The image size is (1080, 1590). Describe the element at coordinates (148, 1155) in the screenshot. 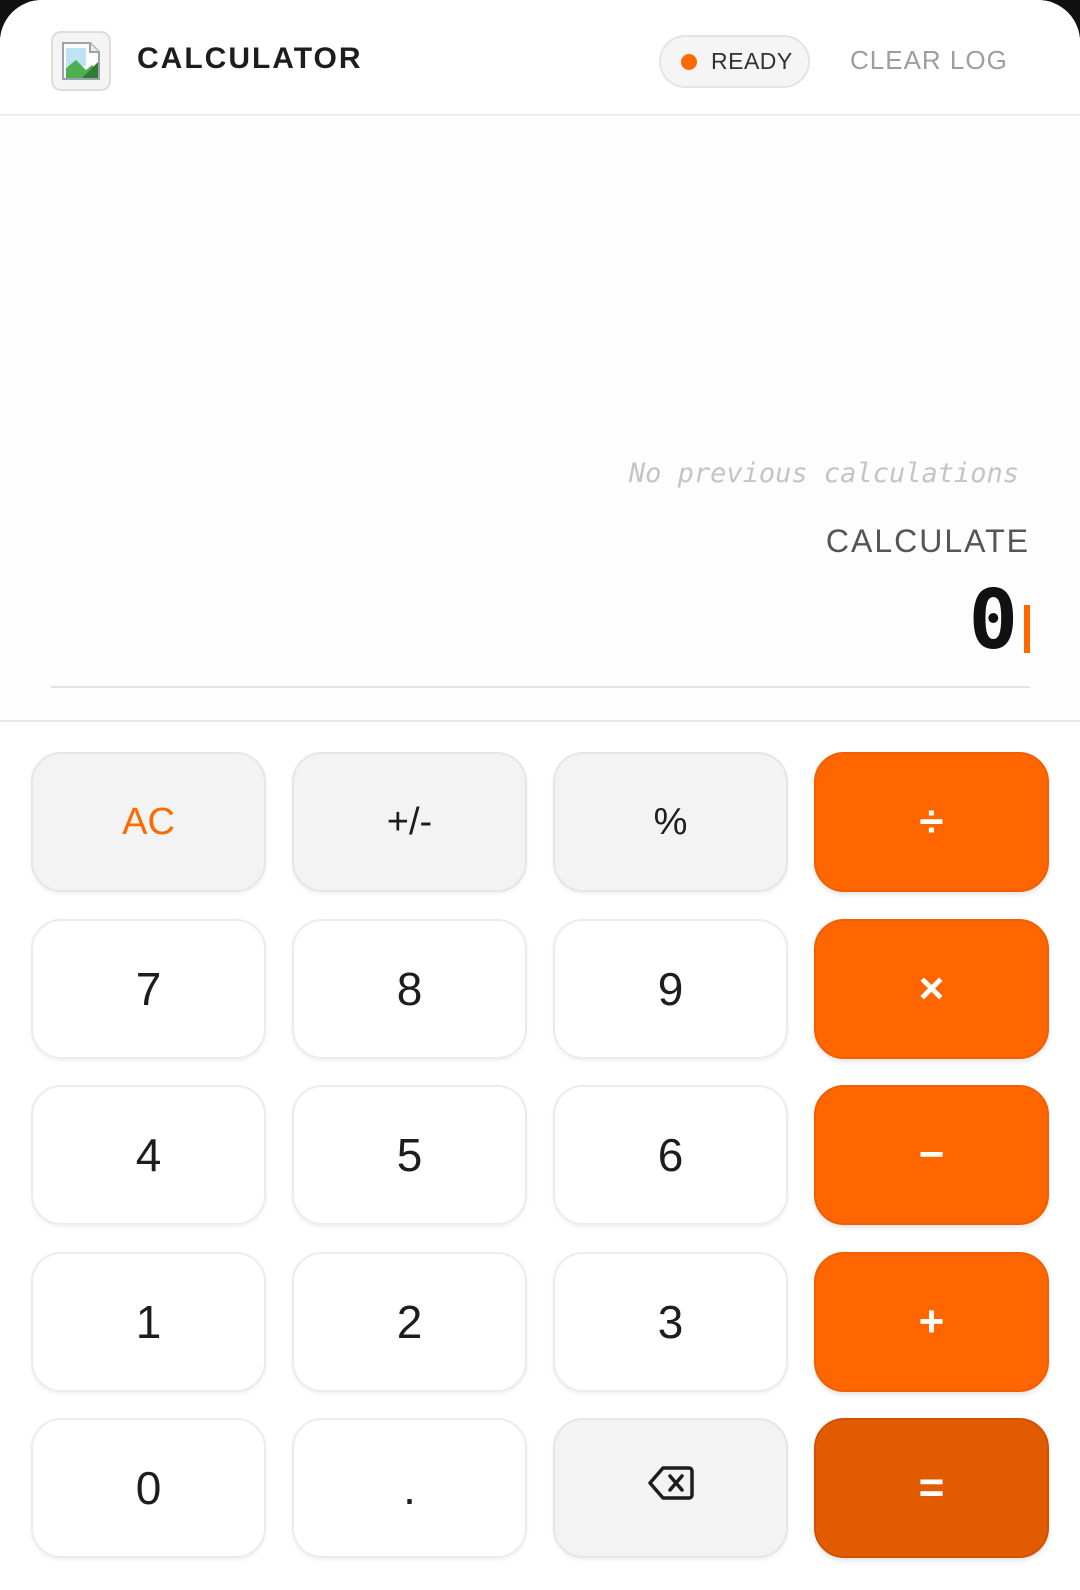

I see `digit-4-button: 4` at that location.